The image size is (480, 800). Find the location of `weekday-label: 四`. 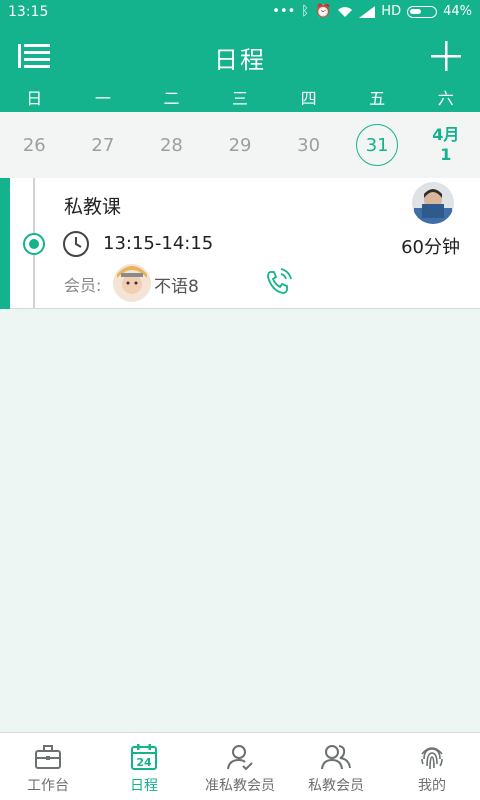

weekday-label: 四 is located at coordinates (308, 98).